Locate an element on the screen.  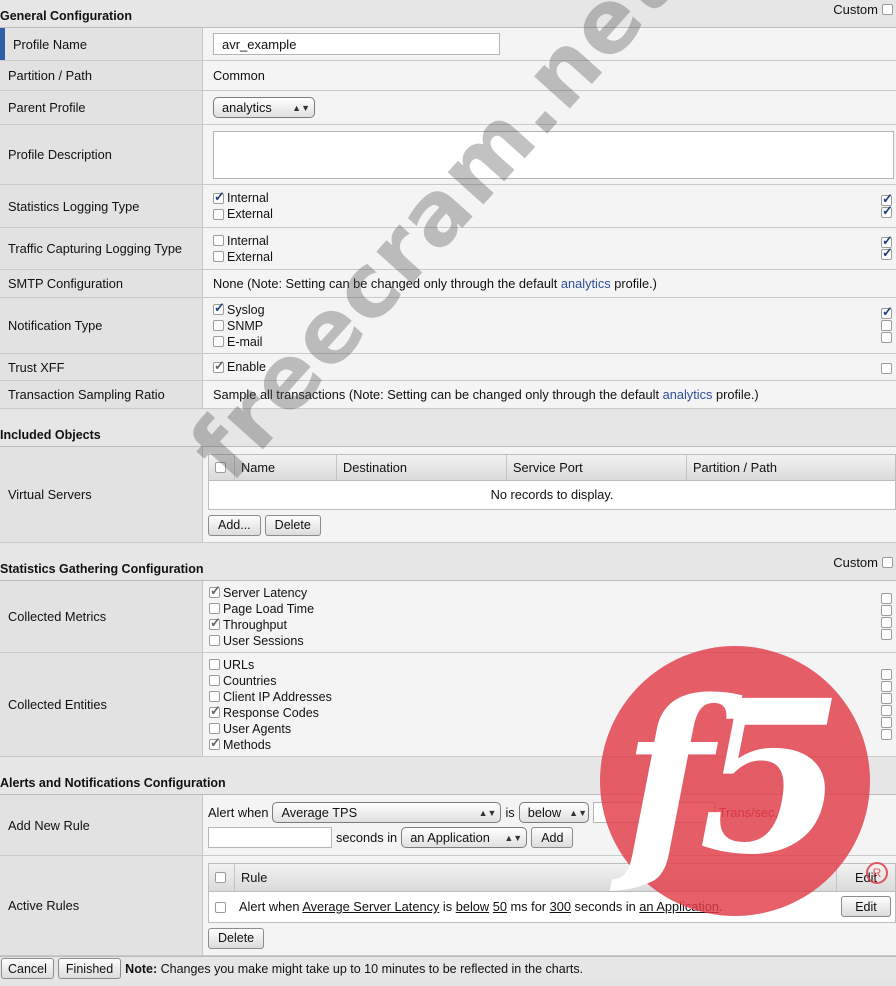
row-checkbox is located at coordinates (220, 908).